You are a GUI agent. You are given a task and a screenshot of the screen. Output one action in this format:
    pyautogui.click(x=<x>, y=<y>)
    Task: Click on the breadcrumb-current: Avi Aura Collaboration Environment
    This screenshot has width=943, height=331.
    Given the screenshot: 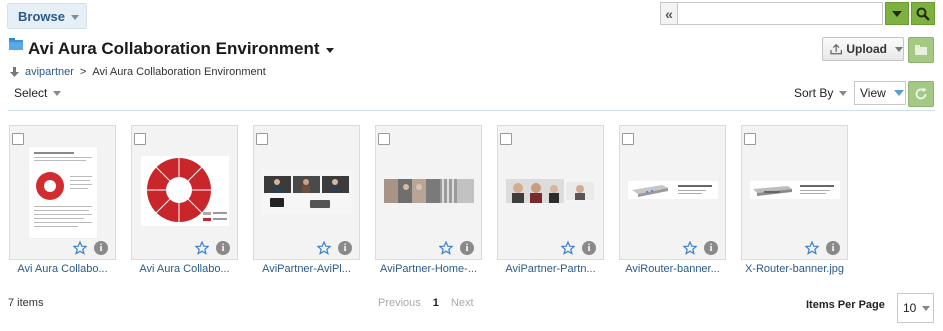 What is the action you would take?
    pyautogui.click(x=179, y=72)
    